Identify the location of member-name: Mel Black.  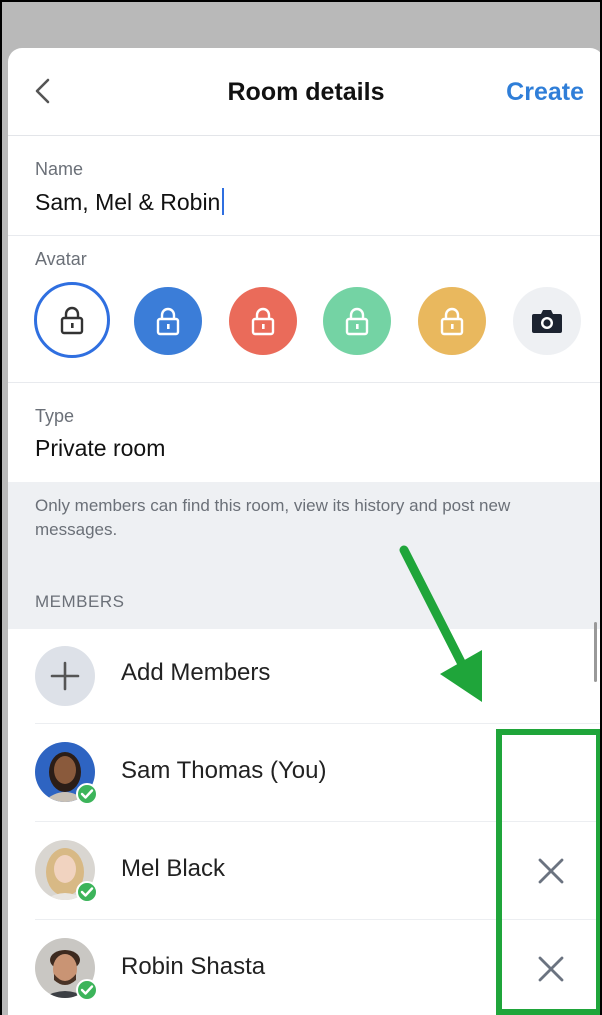
(173, 868).